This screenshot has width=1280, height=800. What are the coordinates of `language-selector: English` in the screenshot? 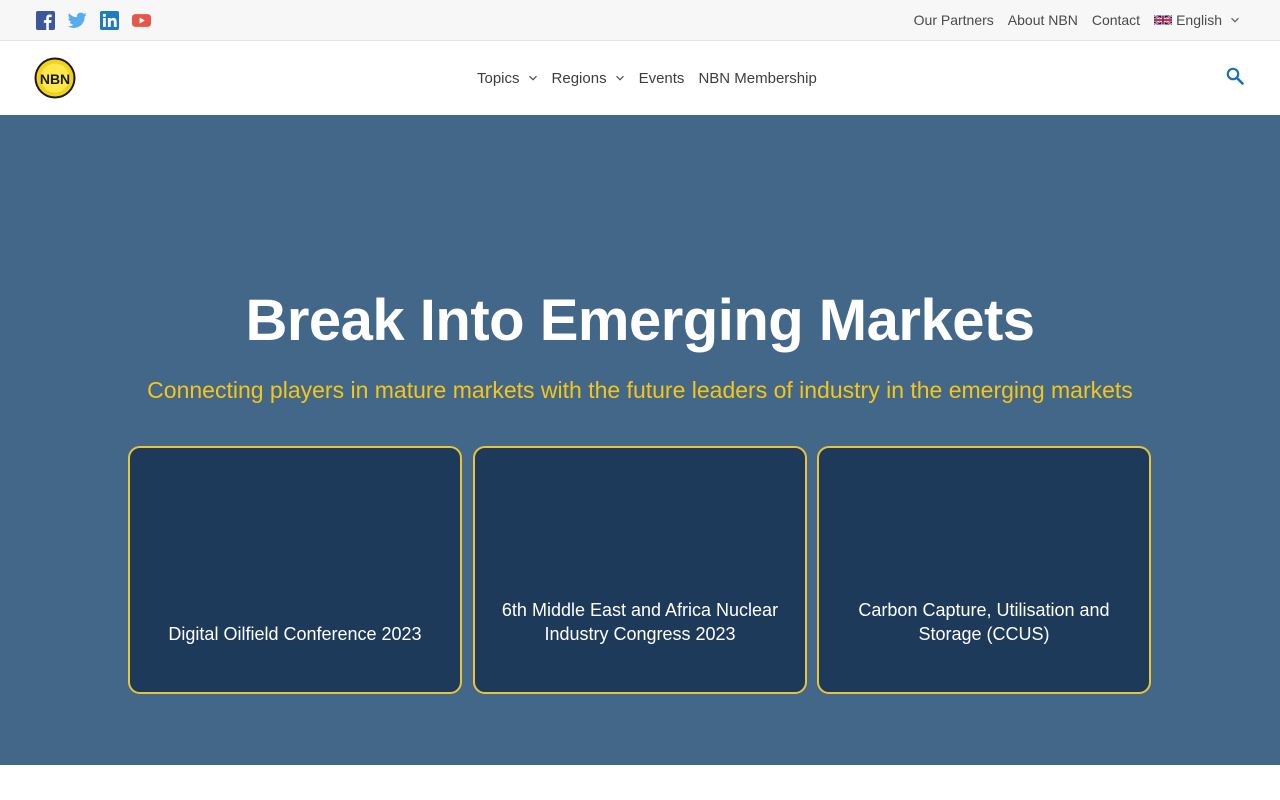 It's located at (1197, 20).